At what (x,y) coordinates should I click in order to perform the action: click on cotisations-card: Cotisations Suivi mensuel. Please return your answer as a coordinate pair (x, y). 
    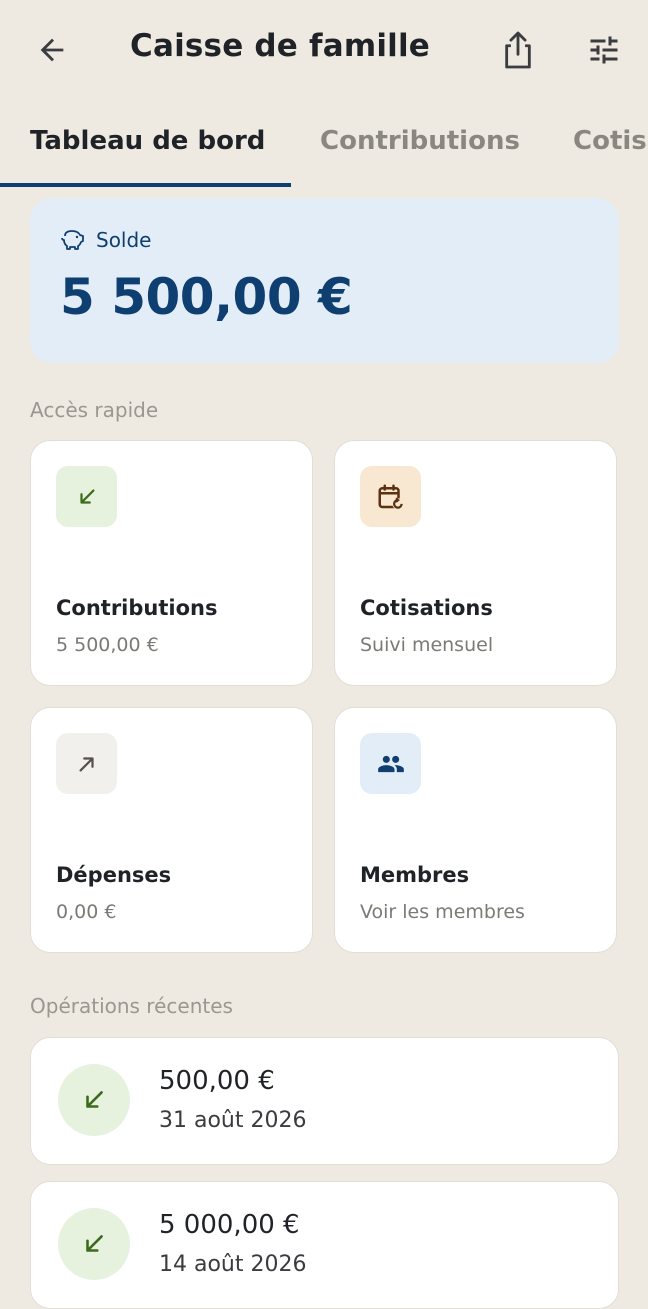
    Looking at the image, I should click on (475, 563).